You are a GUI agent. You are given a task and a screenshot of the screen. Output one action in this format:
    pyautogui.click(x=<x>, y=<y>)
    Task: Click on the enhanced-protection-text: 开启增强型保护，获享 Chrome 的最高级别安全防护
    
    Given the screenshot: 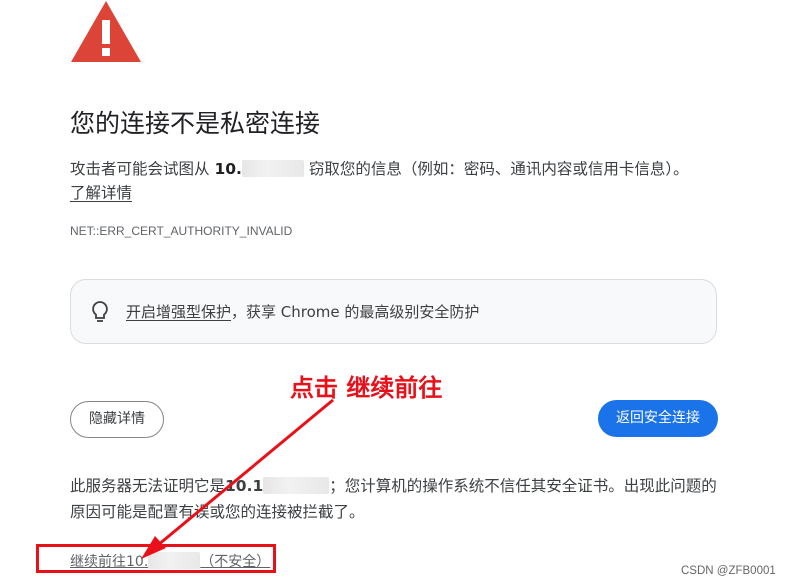 What is the action you would take?
    pyautogui.click(x=302, y=311)
    